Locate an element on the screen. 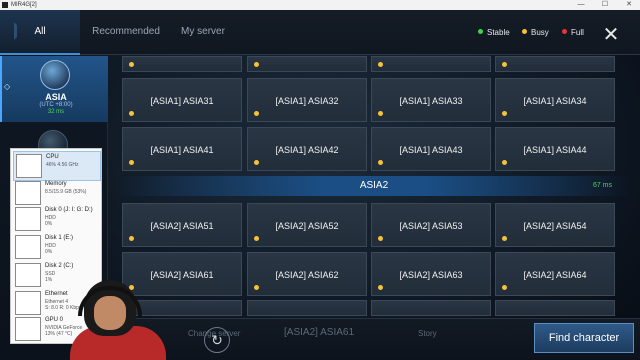  disk0-graph is located at coordinates (28, 219).